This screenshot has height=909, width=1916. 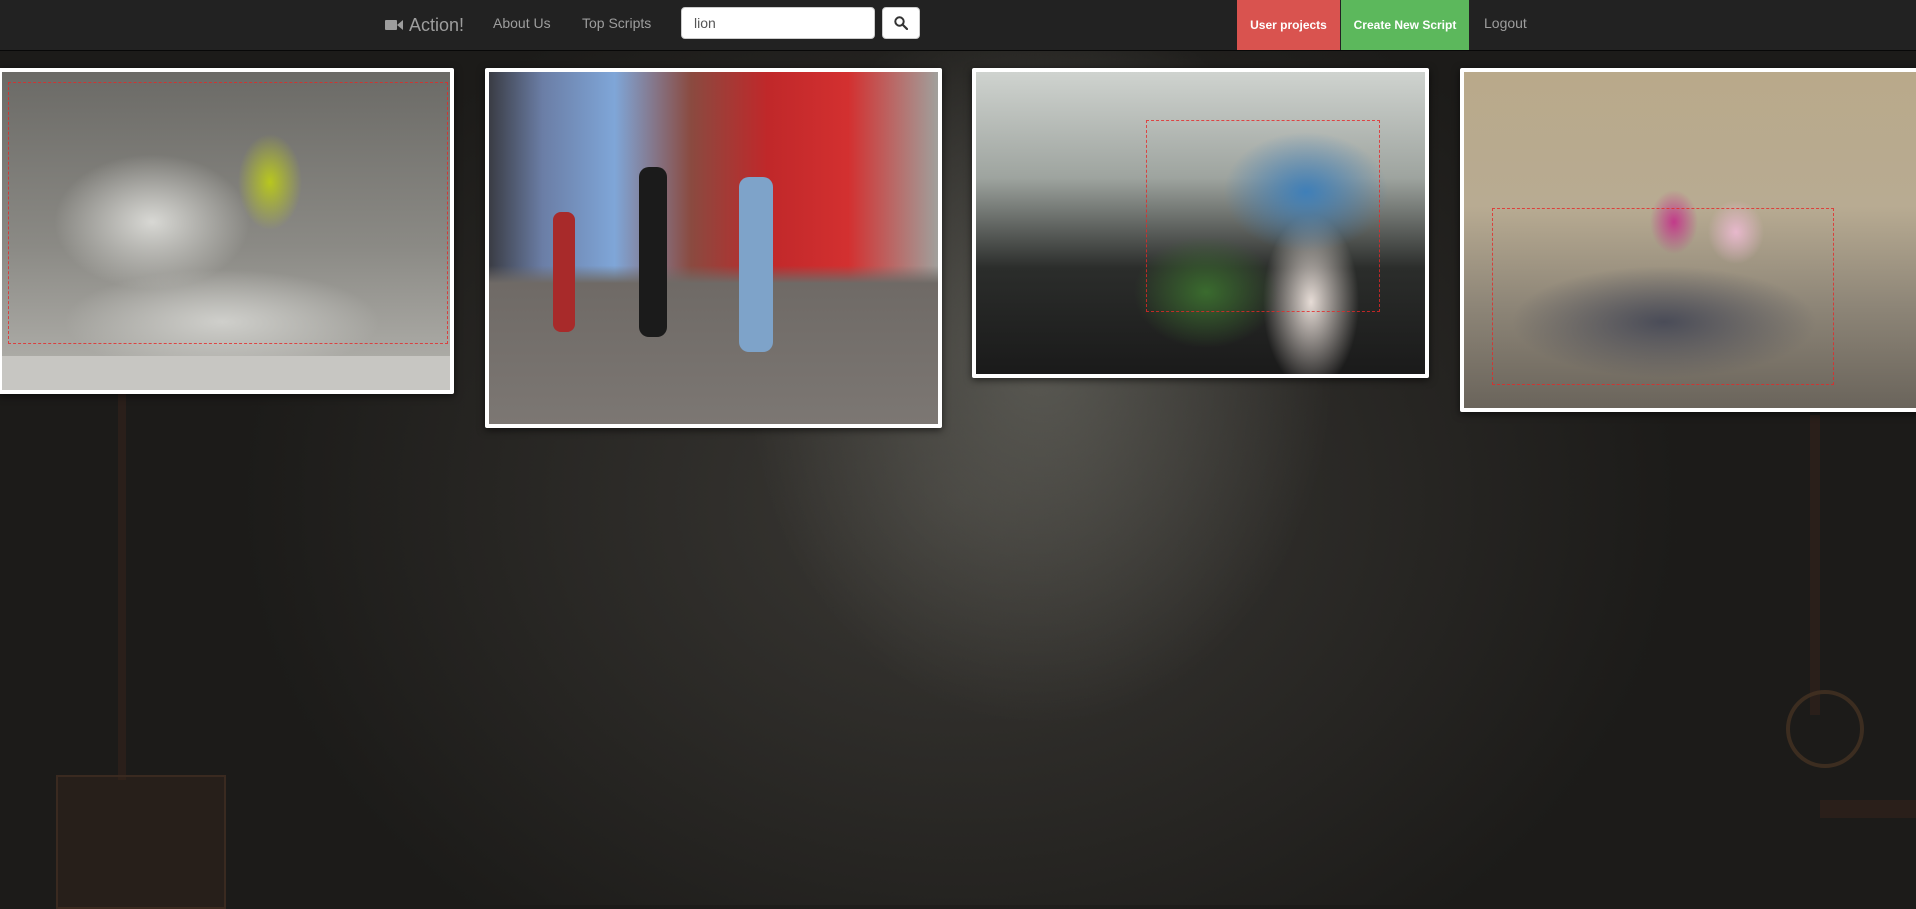 I want to click on search-icon, so click(x=901, y=23).